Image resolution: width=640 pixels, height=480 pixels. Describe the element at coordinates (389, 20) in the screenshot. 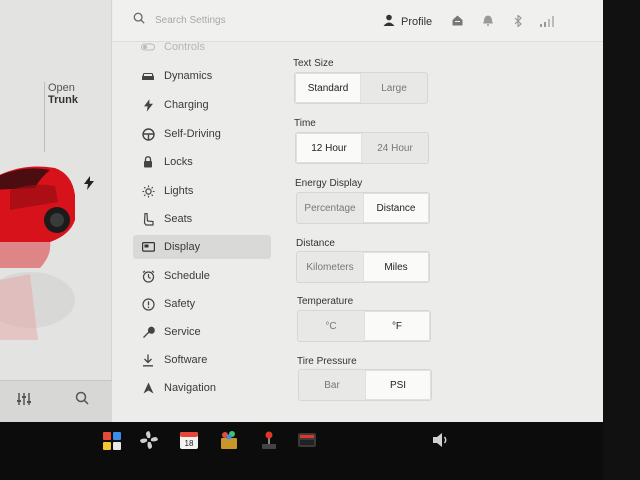

I see `profile-icon` at that location.